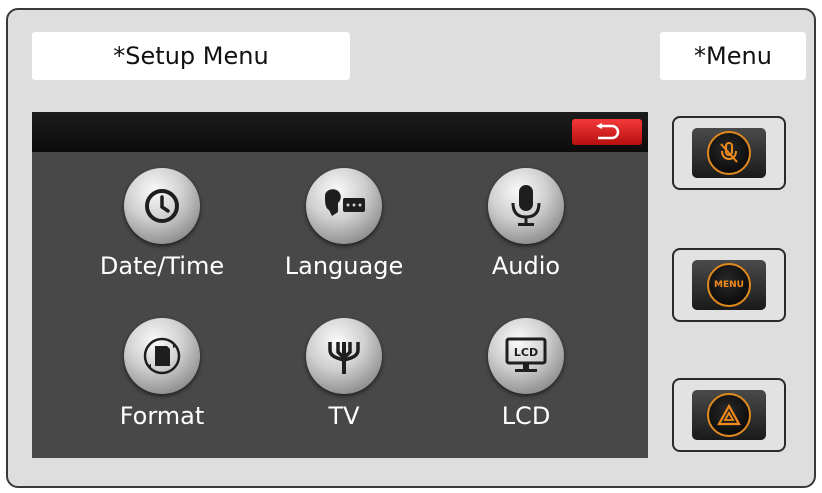  I want to click on speech-icon, so click(344, 206).